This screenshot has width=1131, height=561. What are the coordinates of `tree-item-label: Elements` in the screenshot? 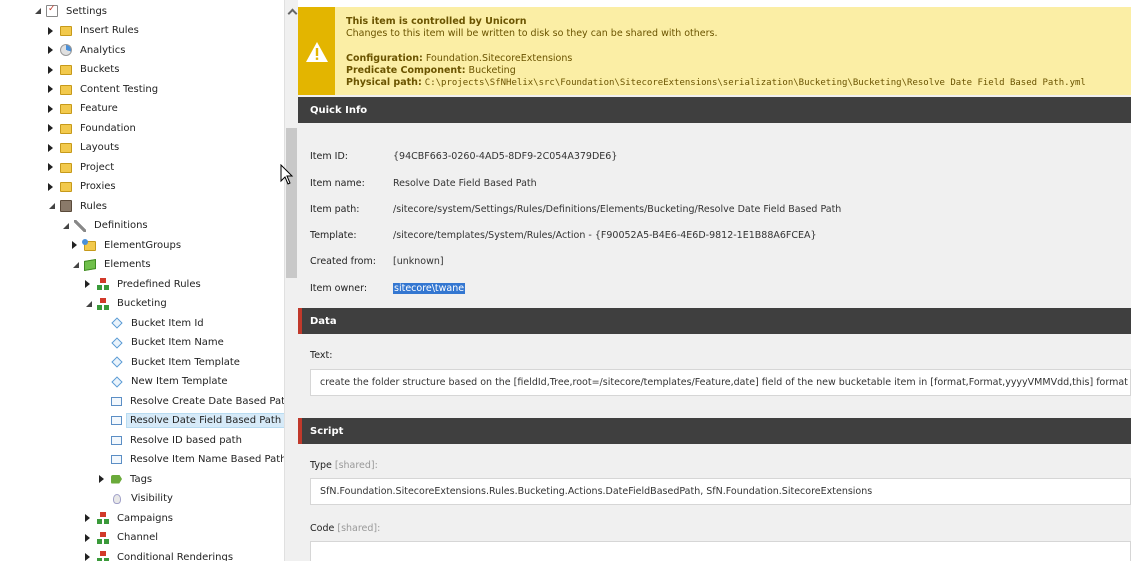 It's located at (127, 264).